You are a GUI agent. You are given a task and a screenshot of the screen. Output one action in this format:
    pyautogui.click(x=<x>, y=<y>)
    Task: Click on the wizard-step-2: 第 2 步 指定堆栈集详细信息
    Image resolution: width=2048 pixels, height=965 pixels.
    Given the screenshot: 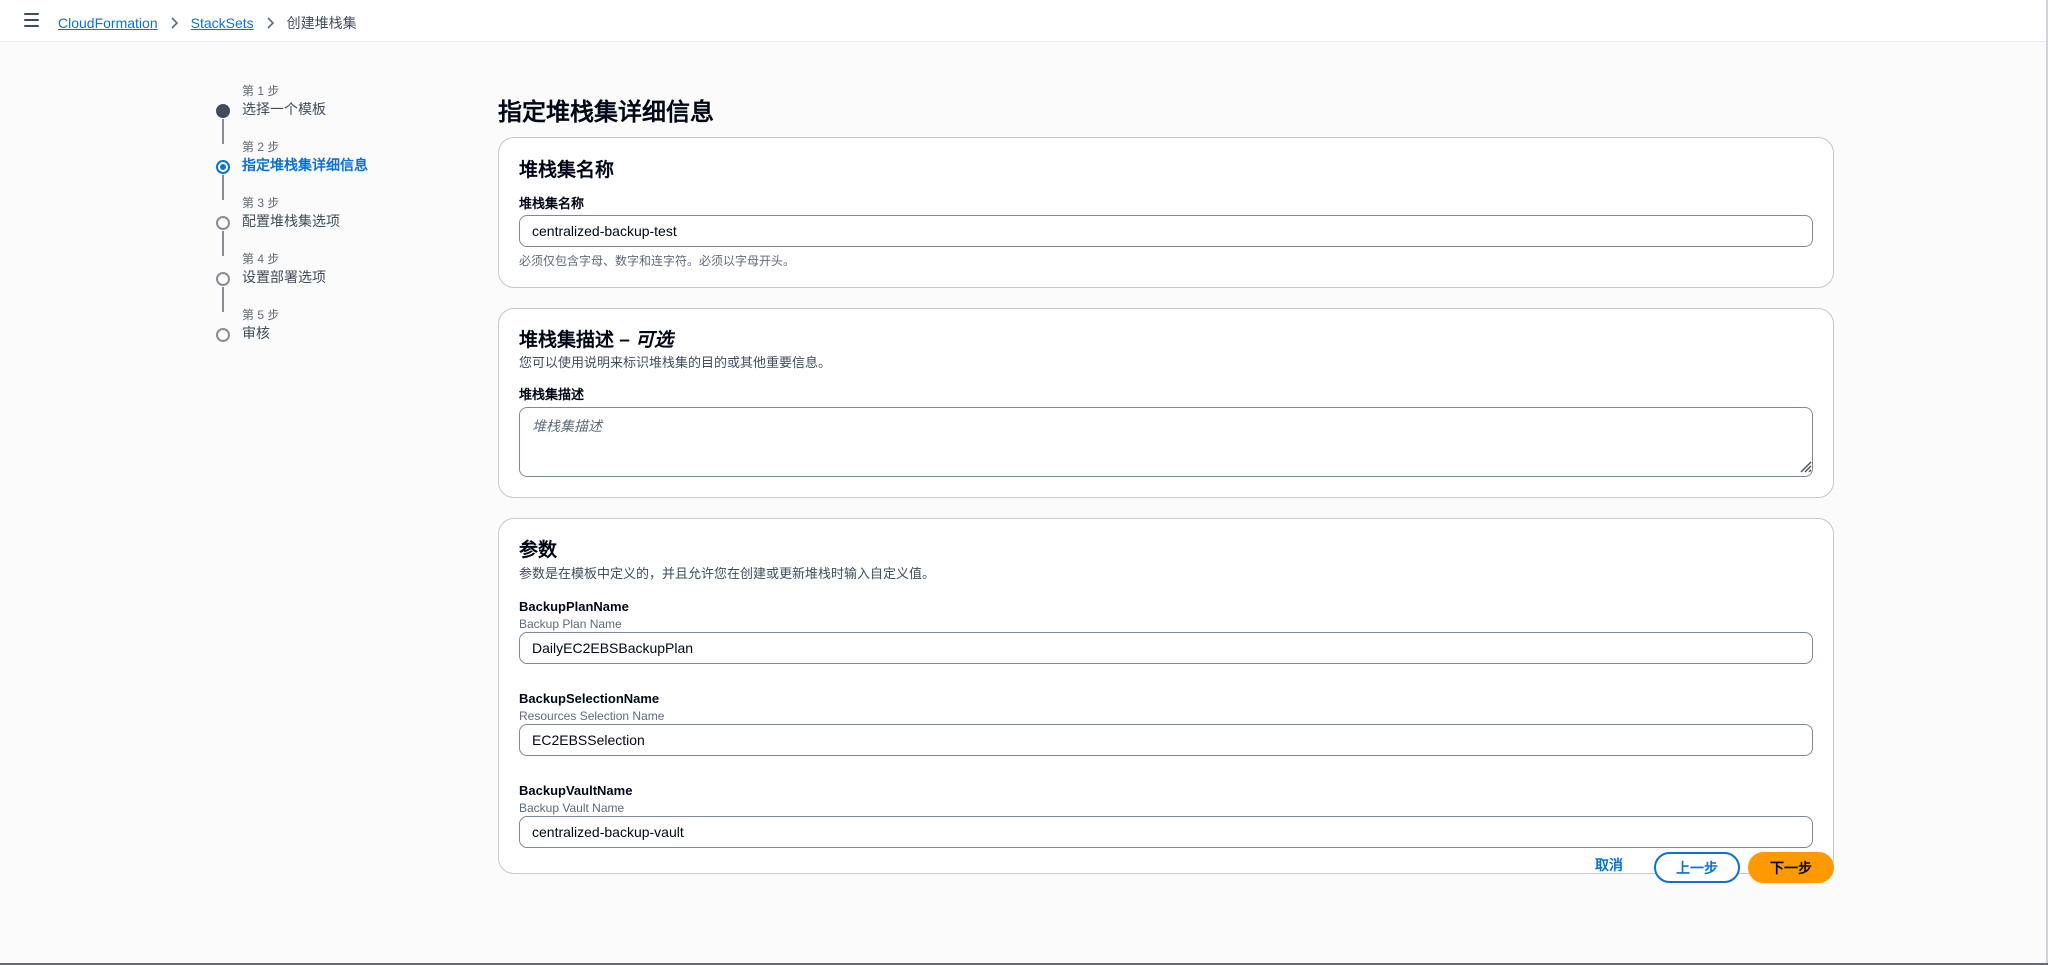 What is the action you would take?
    pyautogui.click(x=316, y=169)
    